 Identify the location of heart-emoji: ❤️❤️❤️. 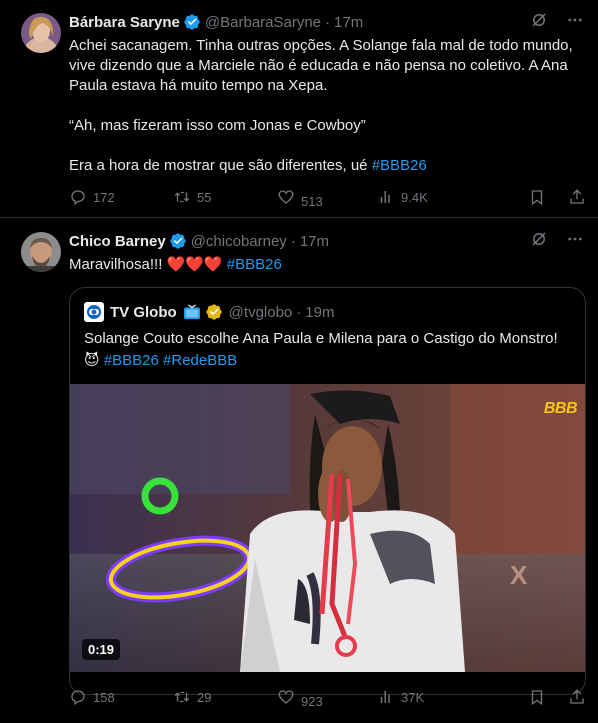
(194, 264).